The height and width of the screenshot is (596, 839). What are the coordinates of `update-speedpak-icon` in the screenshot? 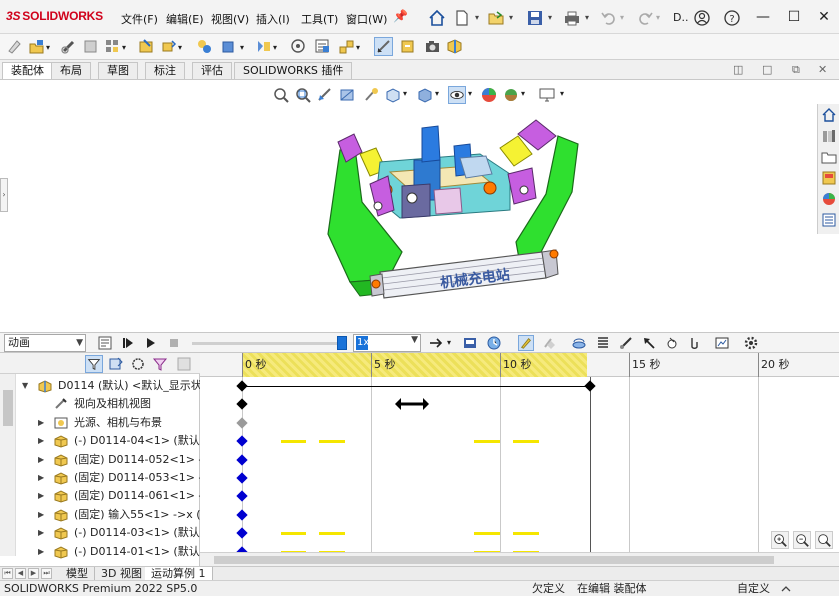 It's located at (407, 46).